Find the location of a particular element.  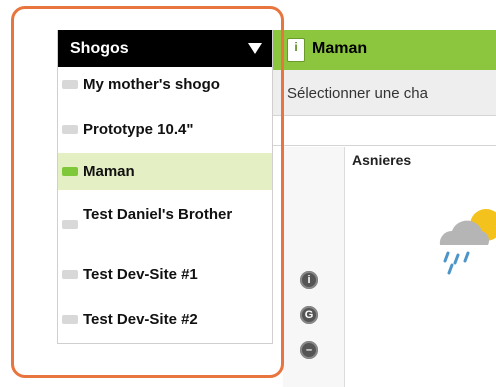

sidebar-item-label: My mother's shogo is located at coordinates (151, 84).